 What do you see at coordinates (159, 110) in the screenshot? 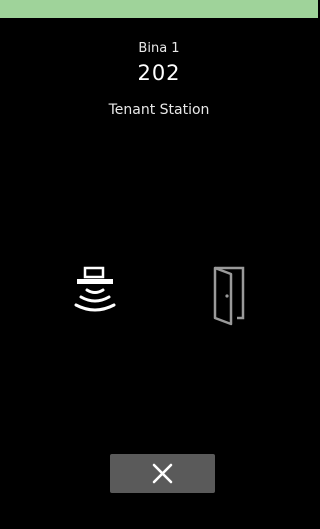
I see `station-type: Tenant Station` at bounding box center [159, 110].